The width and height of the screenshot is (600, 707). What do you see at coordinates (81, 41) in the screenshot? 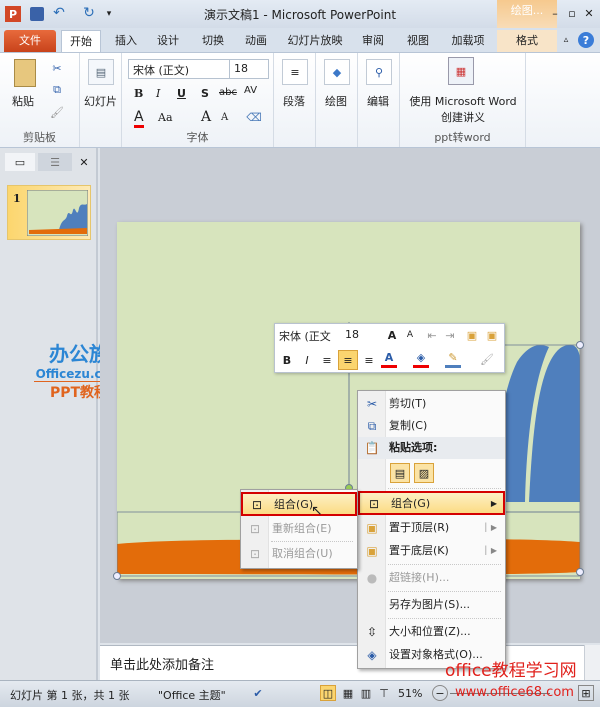
I see `tab-home: 开始` at bounding box center [81, 41].